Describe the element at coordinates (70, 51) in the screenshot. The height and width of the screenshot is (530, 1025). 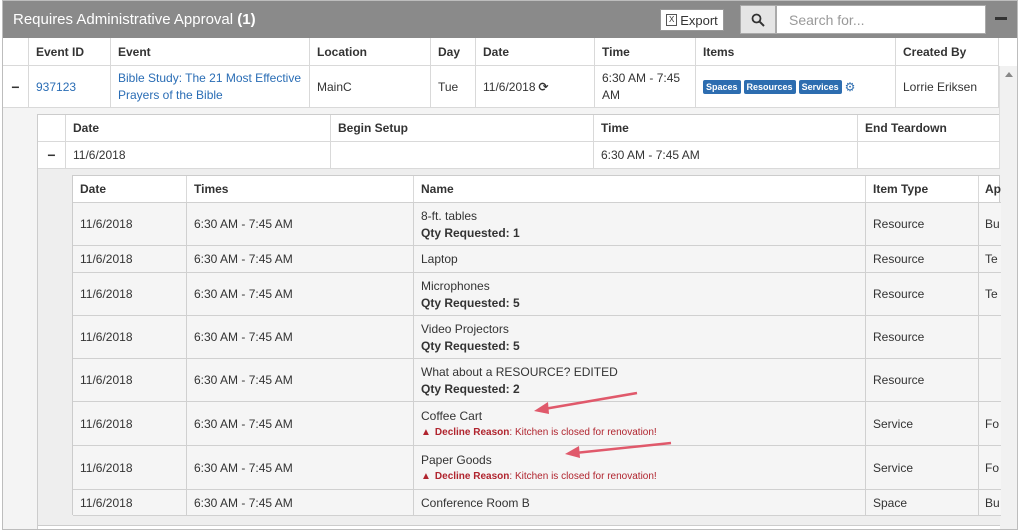
I see `col-event-id: Event ID` at that location.